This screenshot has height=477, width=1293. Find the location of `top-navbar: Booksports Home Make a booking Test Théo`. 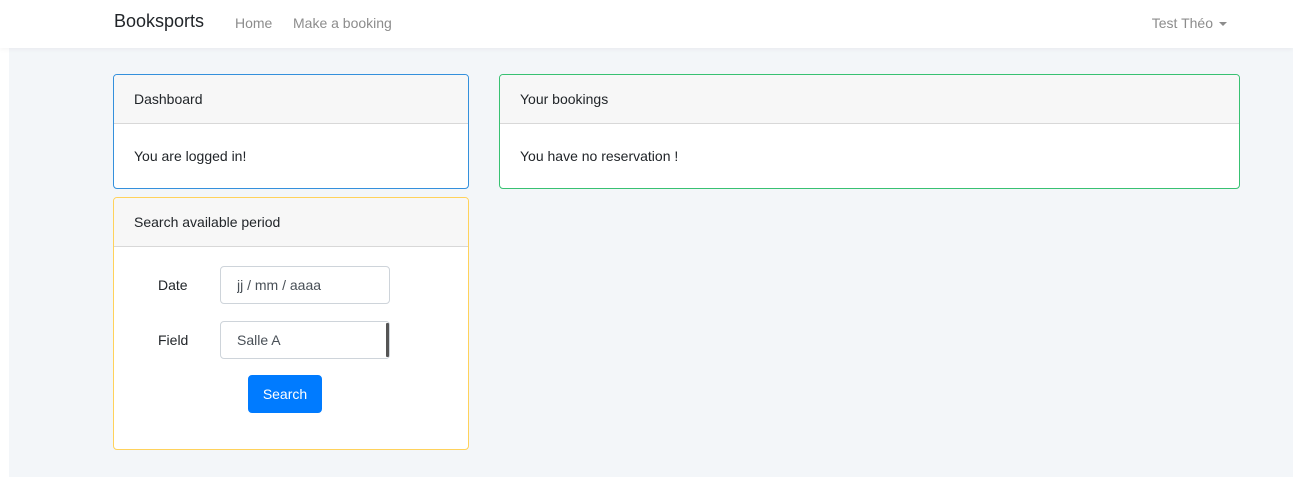

top-navbar: Booksports Home Make a booking Test Théo is located at coordinates (646, 24).